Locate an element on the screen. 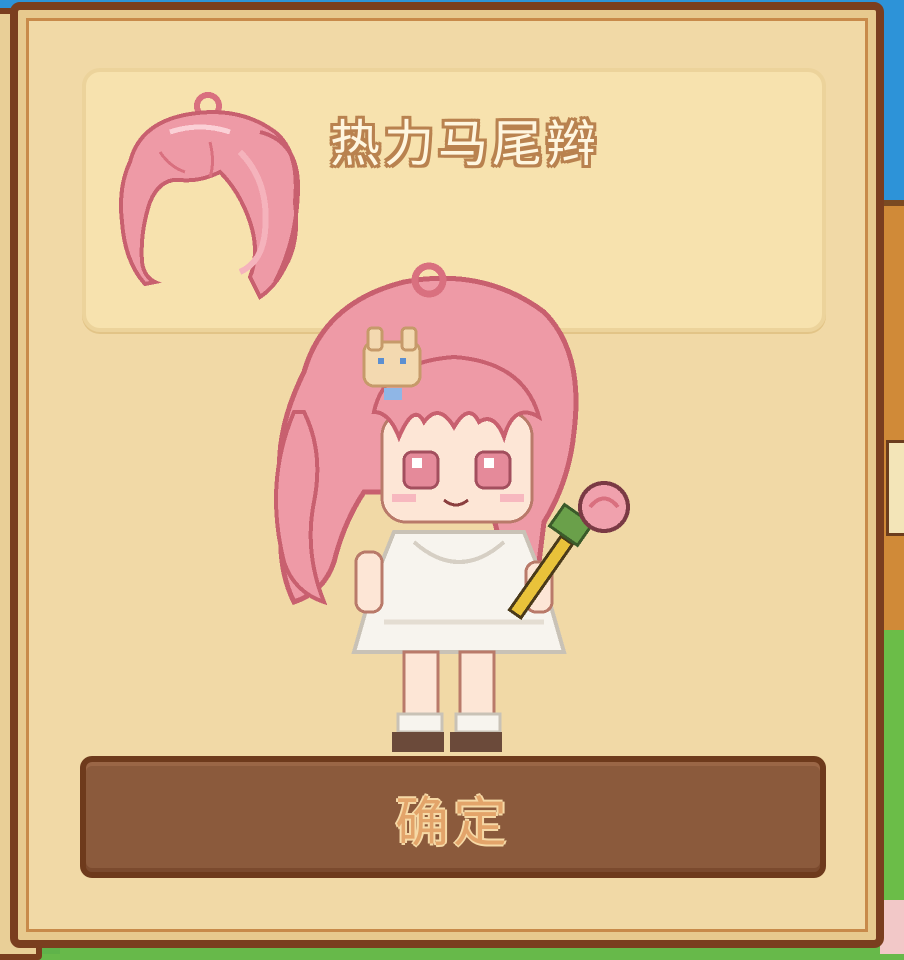 Image resolution: width=904 pixels, height=960 pixels. background-house-window is located at coordinates (895, 488).